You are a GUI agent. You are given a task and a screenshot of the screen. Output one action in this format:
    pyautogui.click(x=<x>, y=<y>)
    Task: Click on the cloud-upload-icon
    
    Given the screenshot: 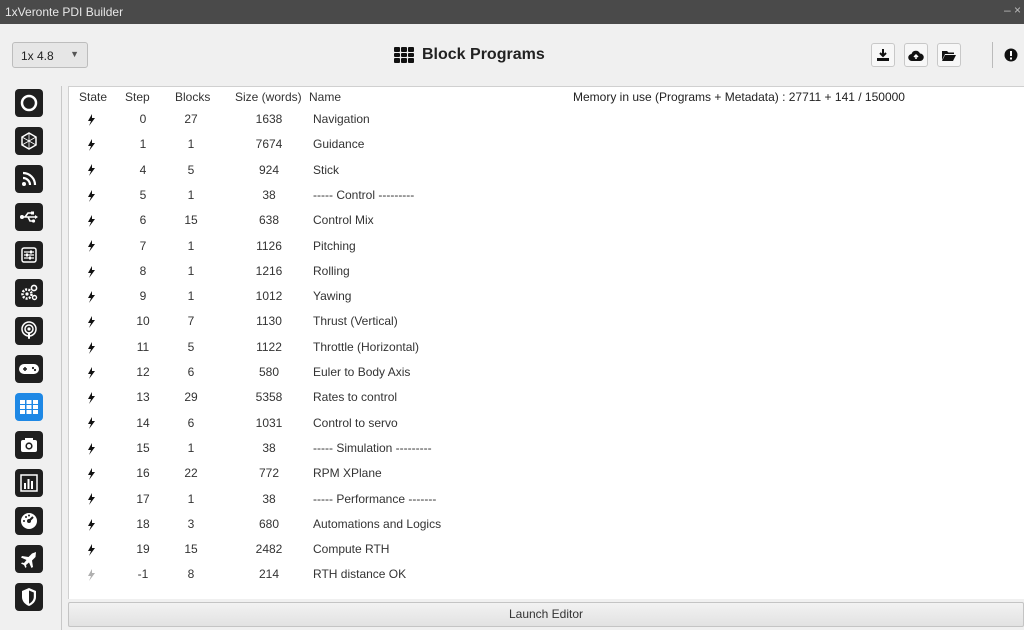 What is the action you would take?
    pyautogui.click(x=916, y=55)
    